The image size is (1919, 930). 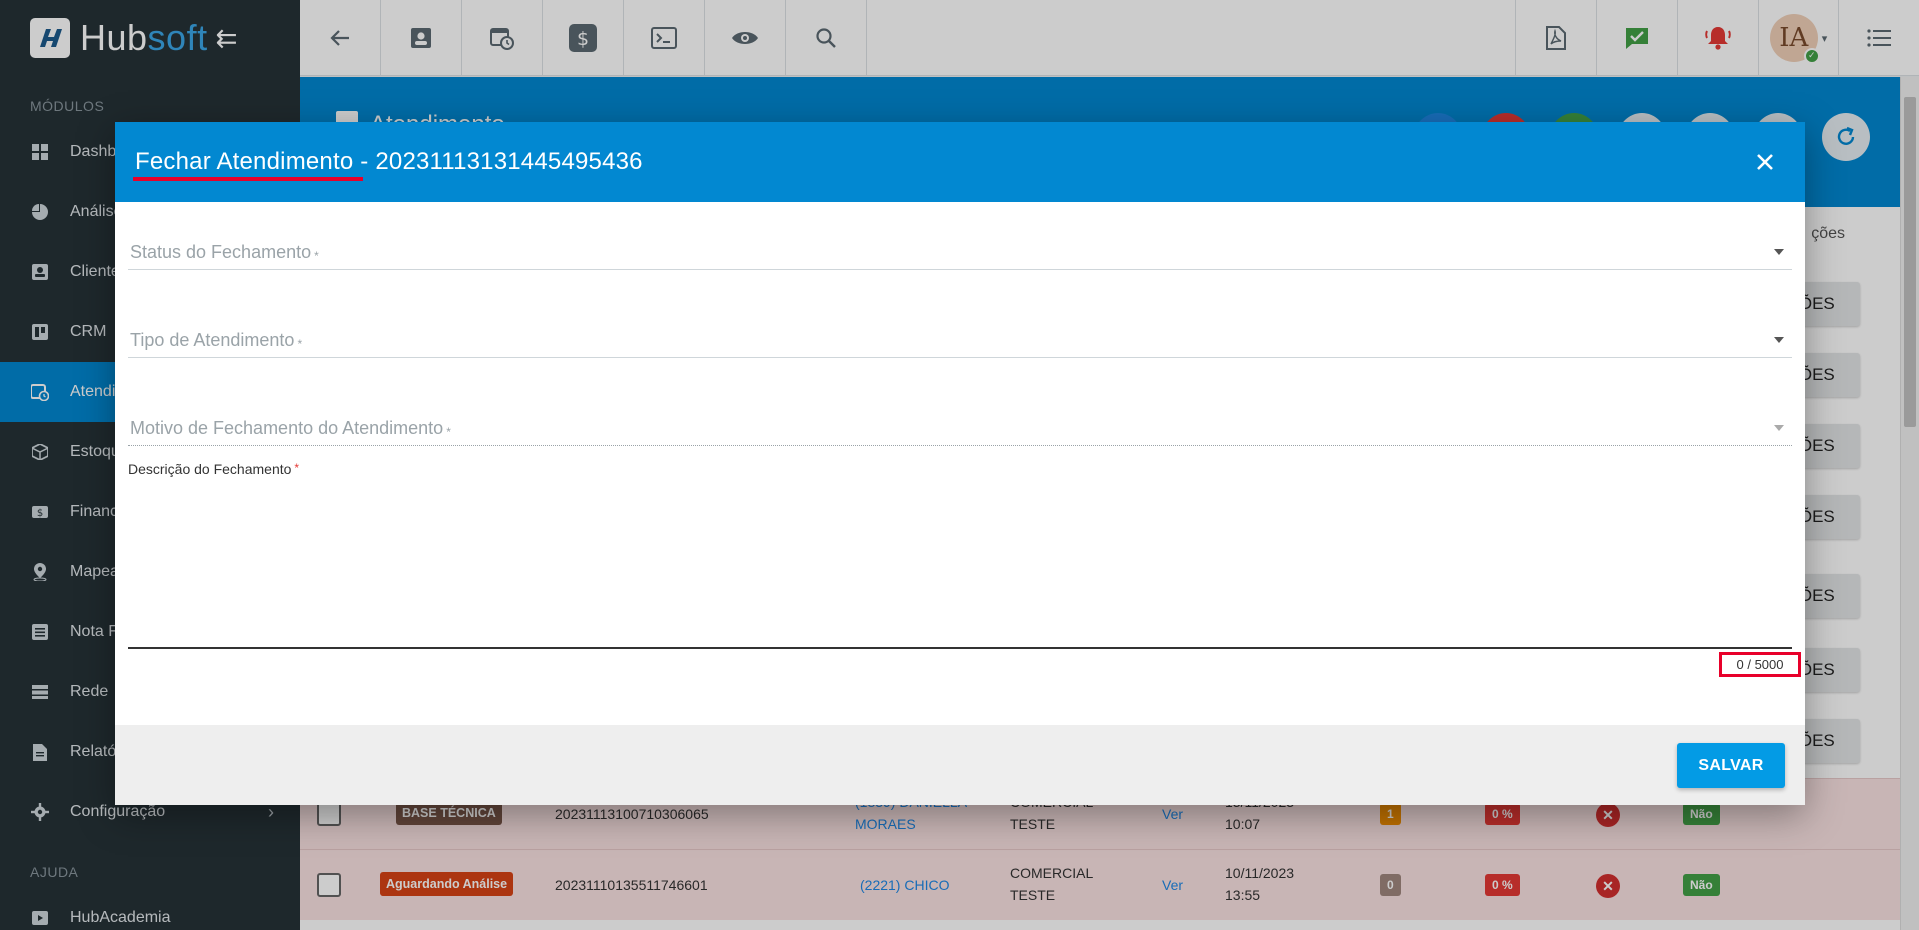 I want to click on modal-footer: SALVAR, so click(x=960, y=765).